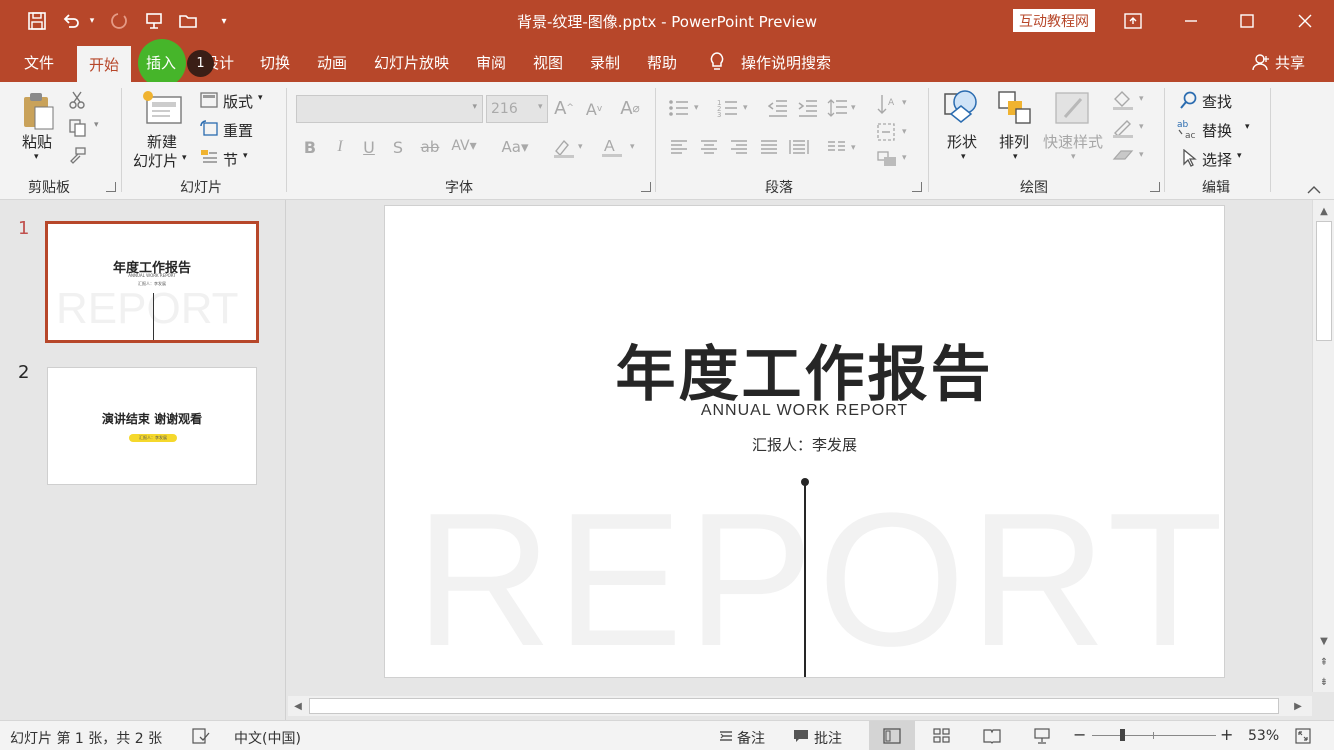 The image size is (1334, 750). What do you see at coordinates (1261, 62) in the screenshot?
I see `person-icon` at bounding box center [1261, 62].